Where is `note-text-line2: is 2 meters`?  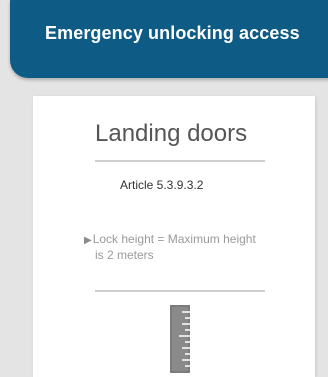
note-text-line2: is 2 meters is located at coordinates (124, 255).